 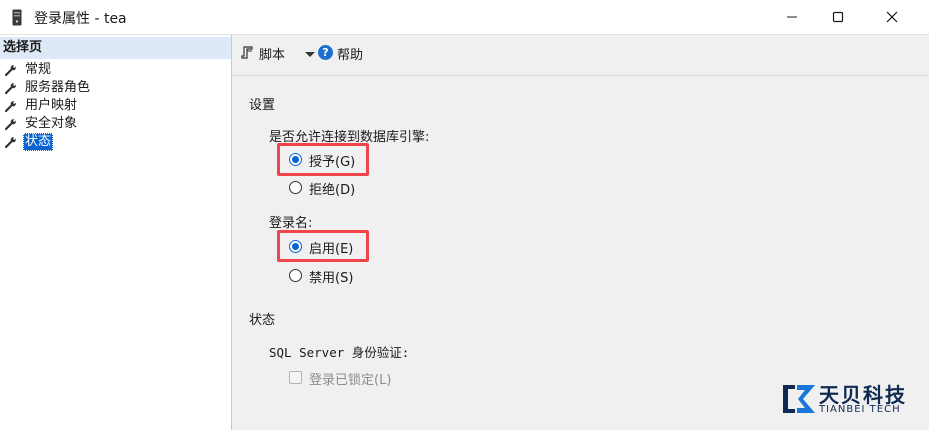 I want to click on login-label: 登录名:, so click(x=291, y=223).